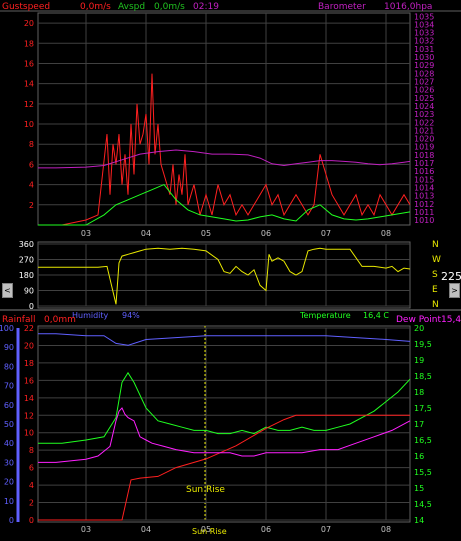 The height and width of the screenshot is (541, 461). What do you see at coordinates (31, 503) in the screenshot?
I see `rain-tick-label: 2` at bounding box center [31, 503].